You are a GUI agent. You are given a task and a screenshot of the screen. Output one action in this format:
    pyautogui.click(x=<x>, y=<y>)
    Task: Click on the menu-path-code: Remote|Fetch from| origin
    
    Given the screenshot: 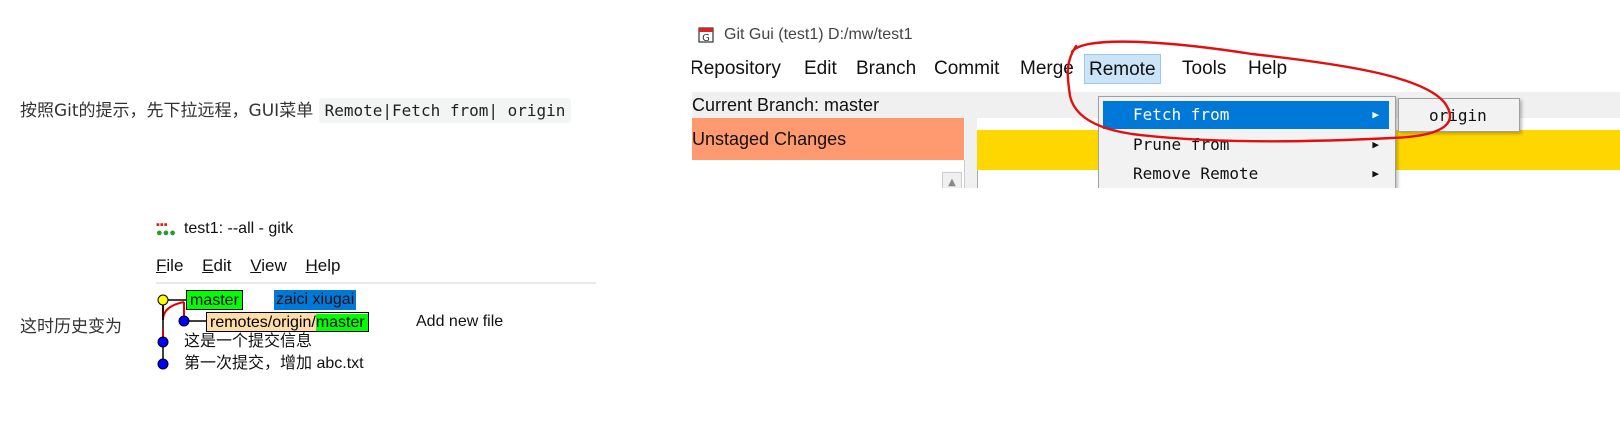 What is the action you would take?
    pyautogui.click(x=445, y=110)
    